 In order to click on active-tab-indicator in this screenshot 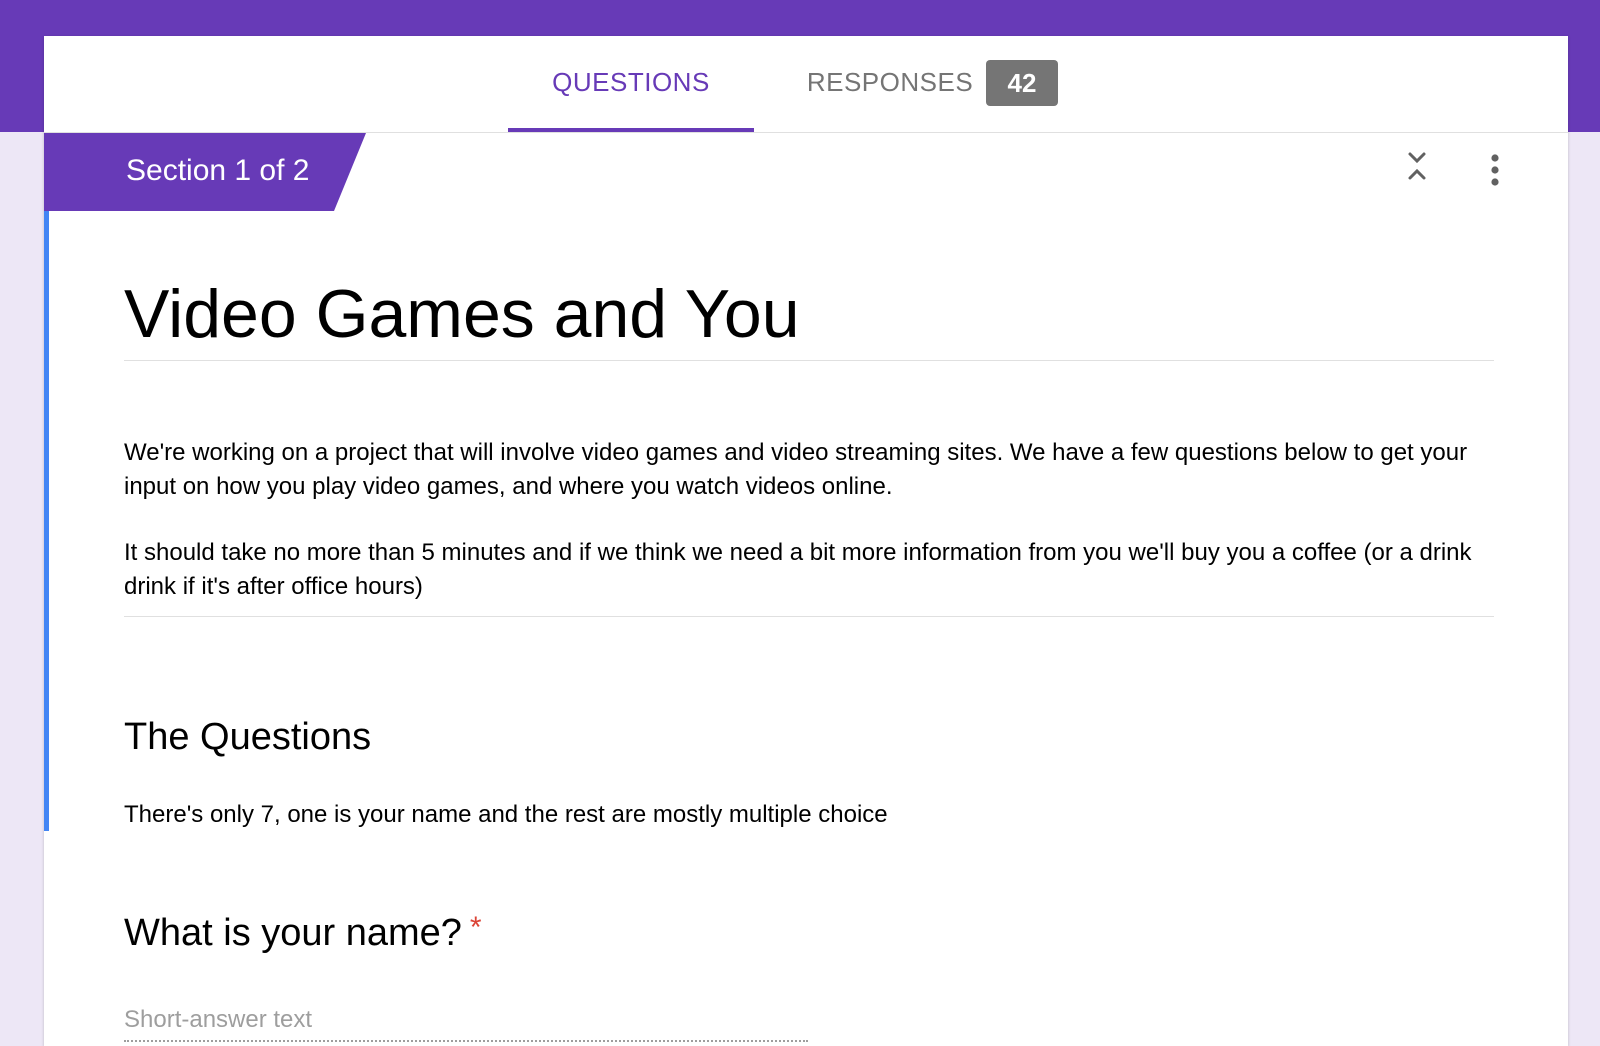, I will do `click(631, 130)`.